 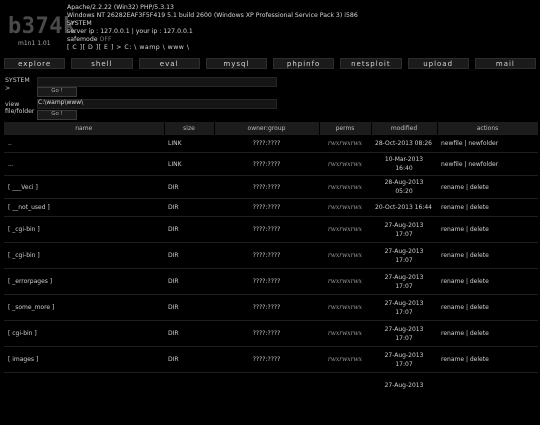 What do you see at coordinates (157, 82) in the screenshot?
I see `shell-command-input` at bounding box center [157, 82].